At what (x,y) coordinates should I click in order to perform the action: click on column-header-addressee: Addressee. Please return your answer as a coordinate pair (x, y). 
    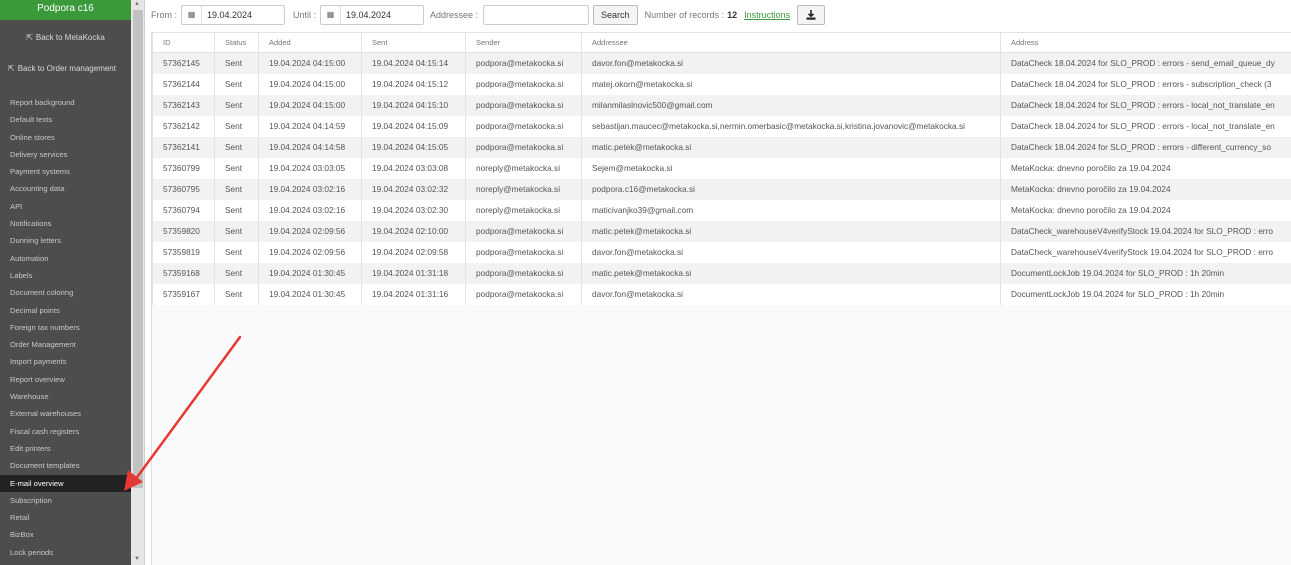
    Looking at the image, I should click on (791, 42).